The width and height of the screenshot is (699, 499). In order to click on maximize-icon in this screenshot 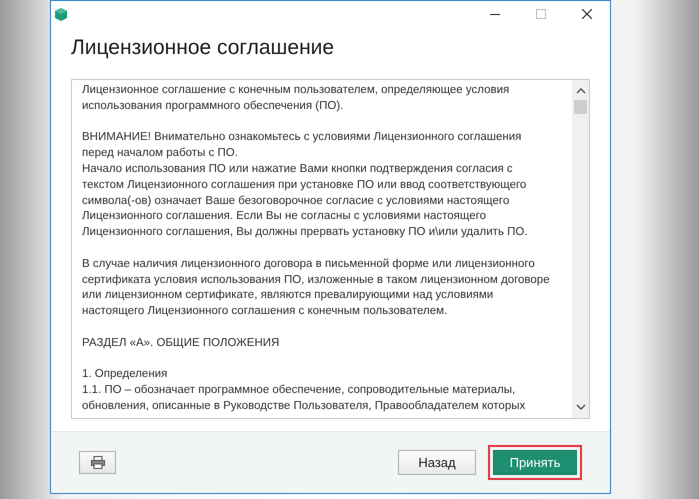, I will do `click(541, 14)`.